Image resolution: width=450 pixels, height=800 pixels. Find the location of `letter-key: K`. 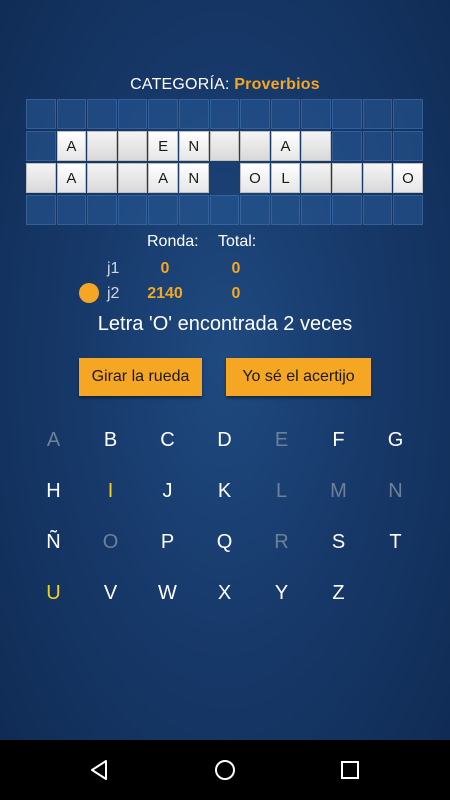

letter-key: K is located at coordinates (224, 491).